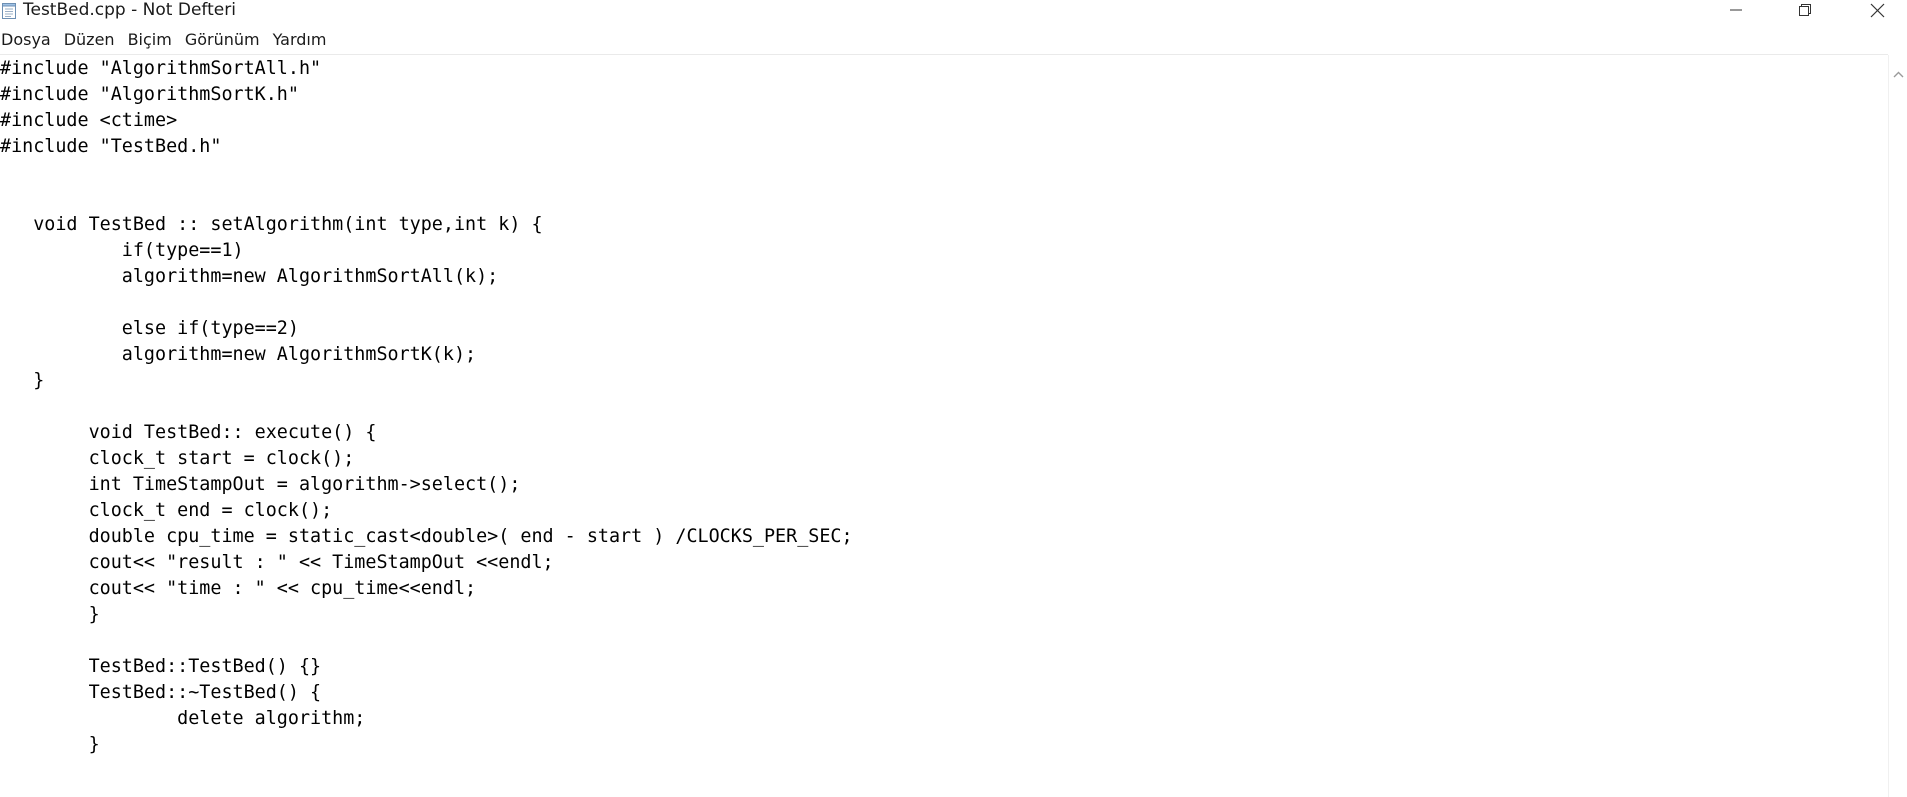 The width and height of the screenshot is (1907, 797). What do you see at coordinates (150, 40) in the screenshot?
I see `menu-item-bicim: Biçim` at bounding box center [150, 40].